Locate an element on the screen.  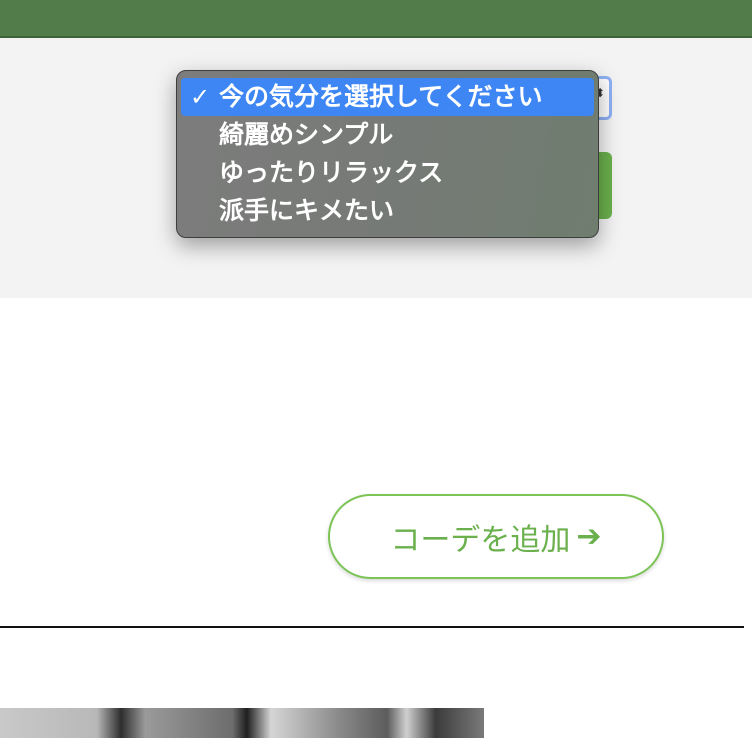
outfit-photo is located at coordinates (242, 723).